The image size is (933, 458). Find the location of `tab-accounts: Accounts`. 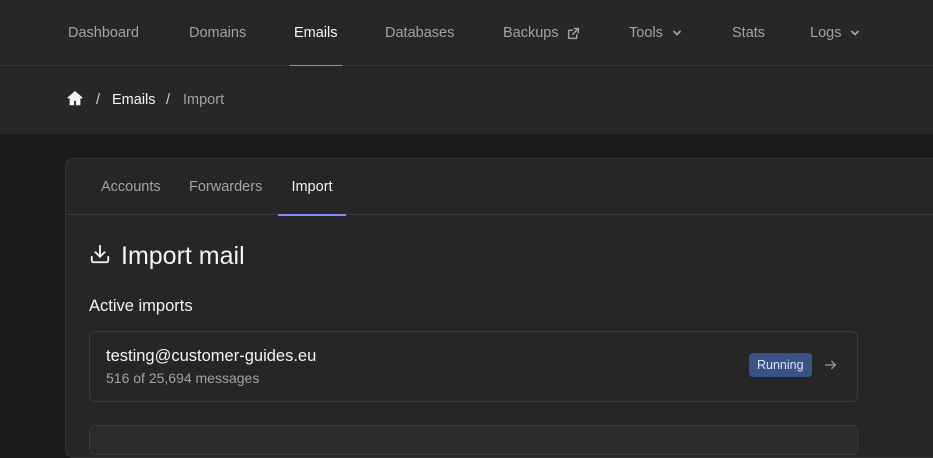

tab-accounts: Accounts is located at coordinates (131, 187).